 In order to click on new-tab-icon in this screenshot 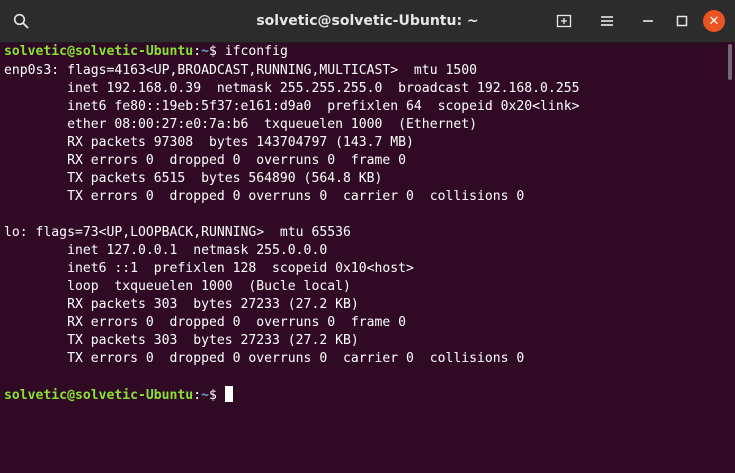, I will do `click(564, 21)`.